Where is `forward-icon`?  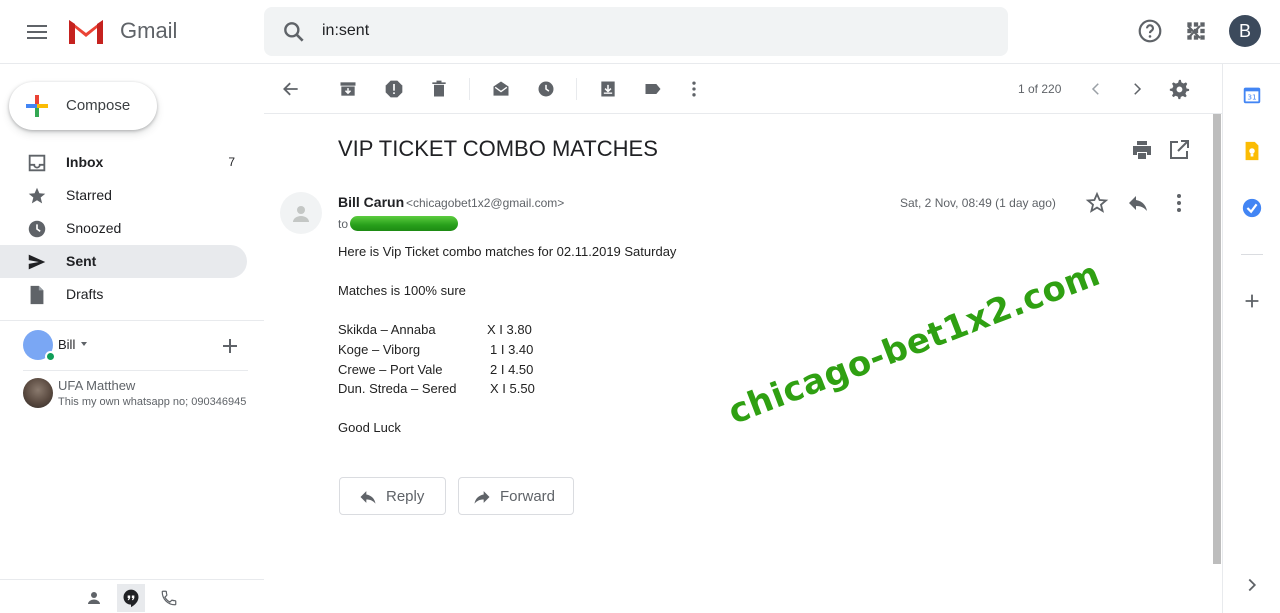
forward-icon is located at coordinates (482, 497).